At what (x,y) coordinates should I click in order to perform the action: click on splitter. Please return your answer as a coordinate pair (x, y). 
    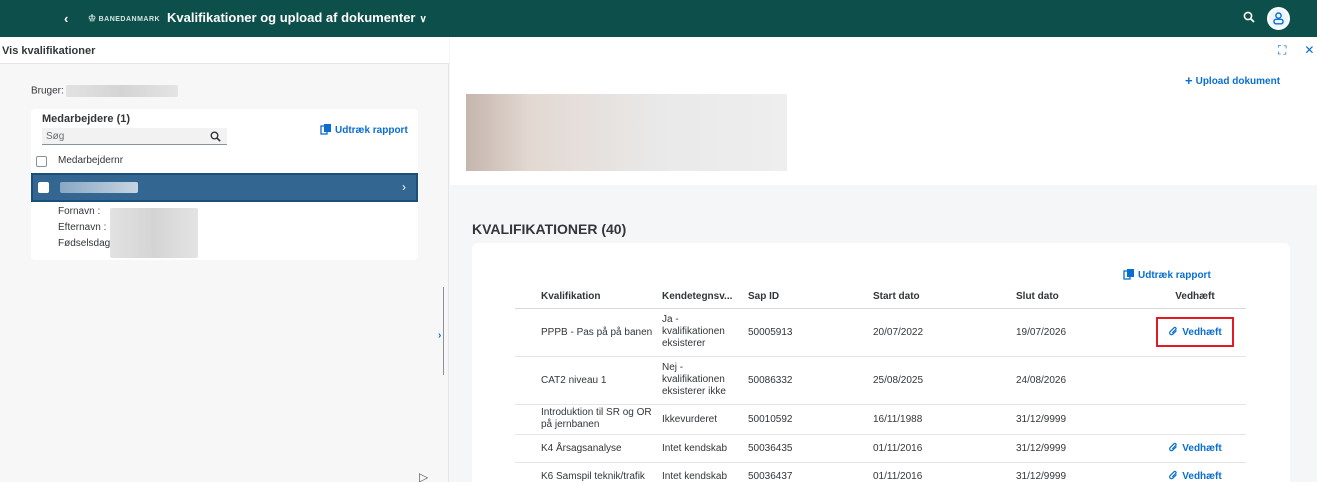
    Looking at the image, I should click on (443, 331).